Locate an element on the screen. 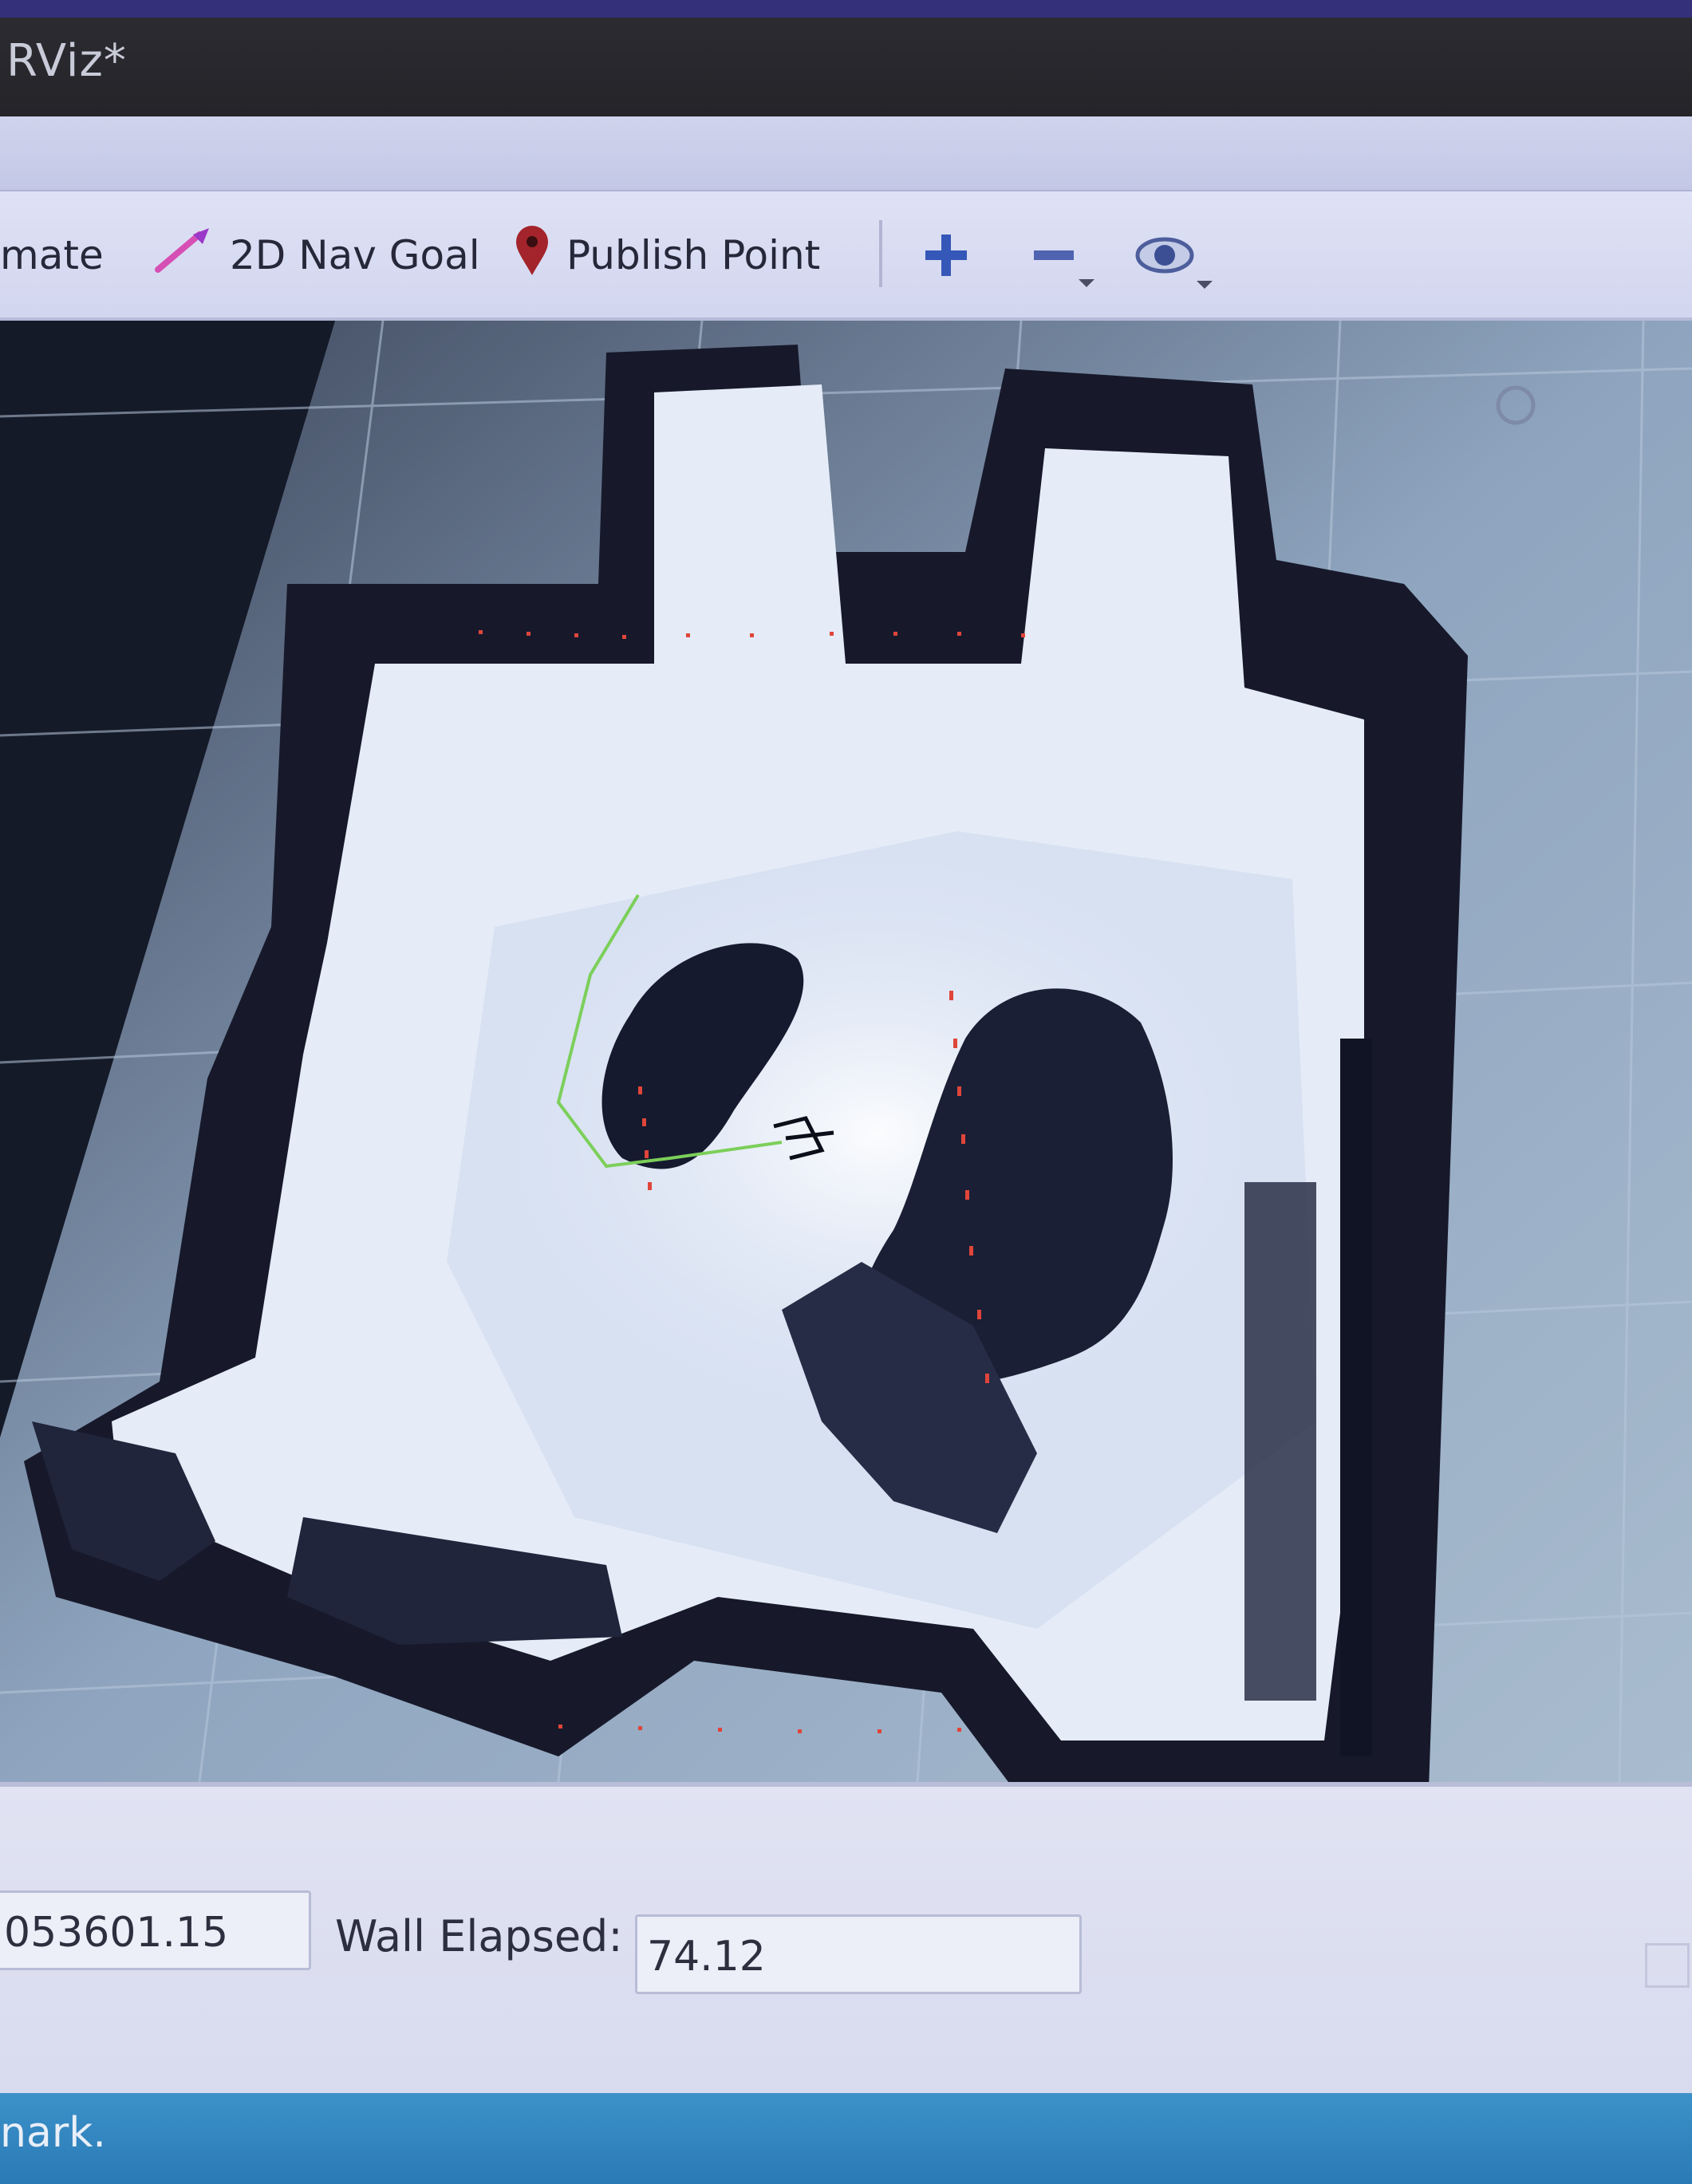 The image size is (1692, 2184). tool-label-publish-point: Publish Point is located at coordinates (693, 255).